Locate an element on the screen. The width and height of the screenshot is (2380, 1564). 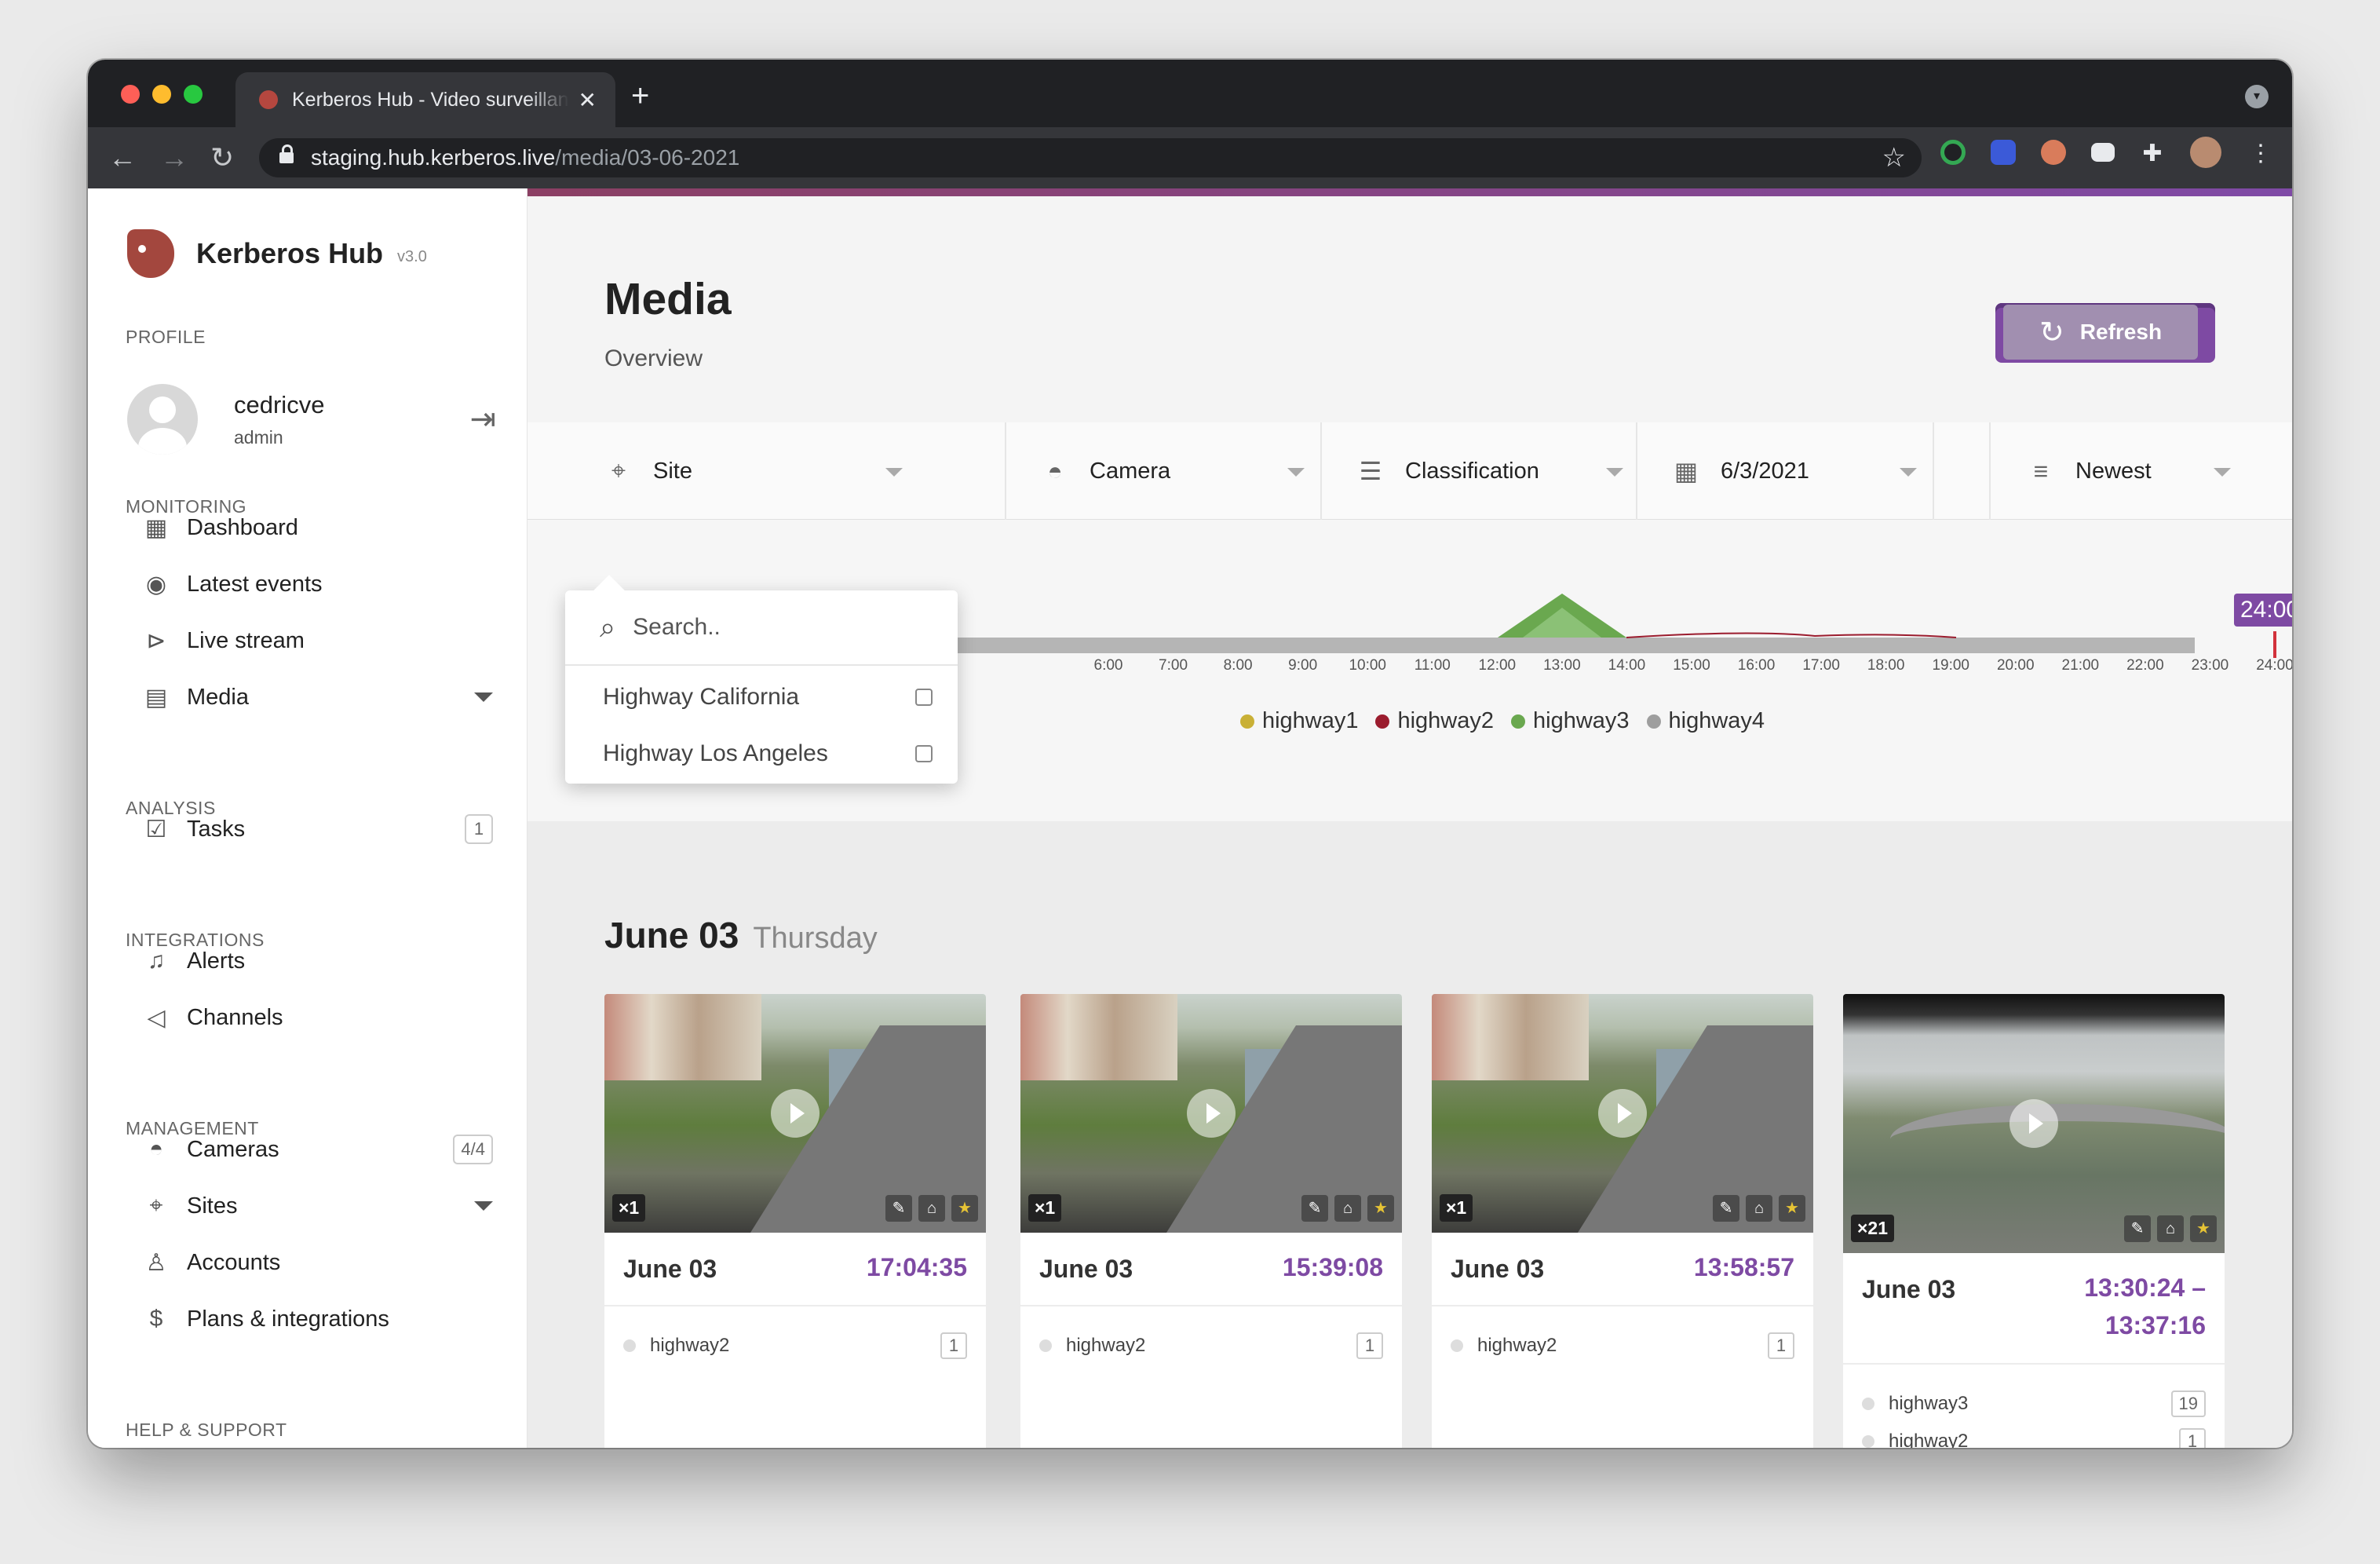
timeline-tick-label: 11:00 is located at coordinates (1432, 665).